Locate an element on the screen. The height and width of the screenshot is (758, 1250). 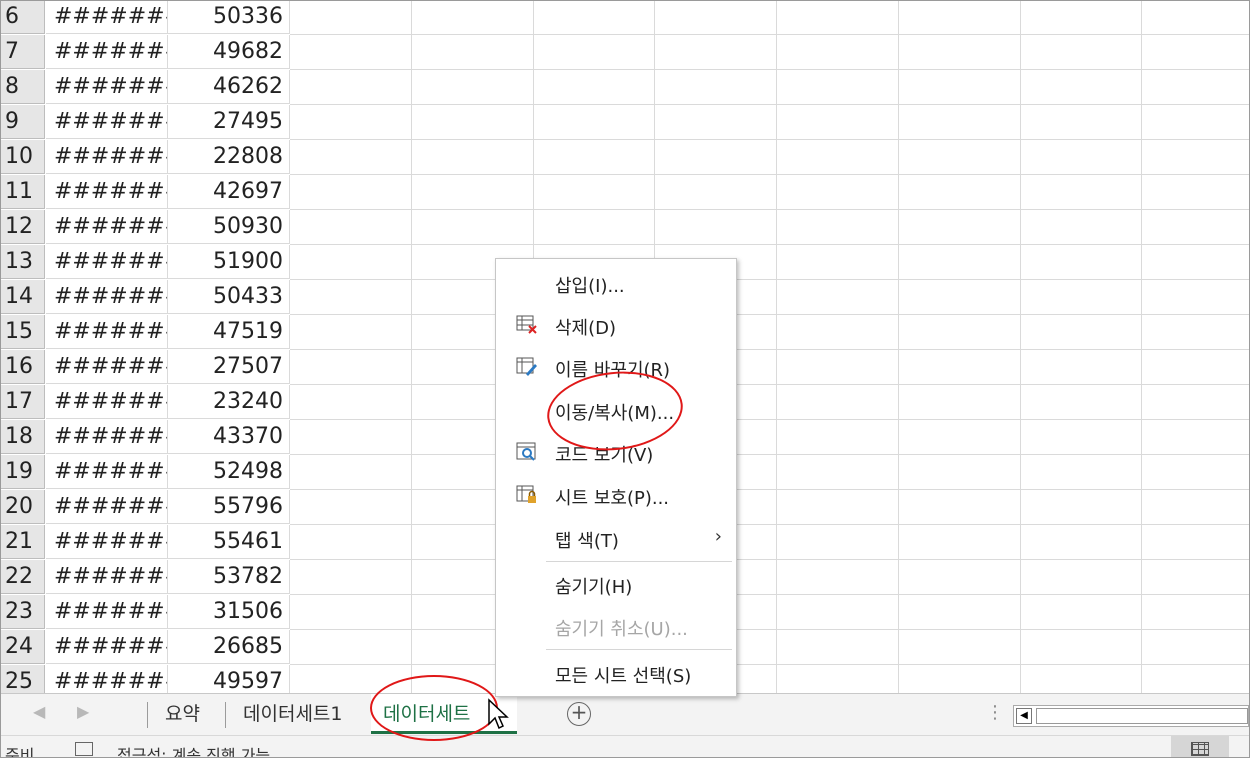
context-menu-item: 삭제(D) is located at coordinates (616, 325).